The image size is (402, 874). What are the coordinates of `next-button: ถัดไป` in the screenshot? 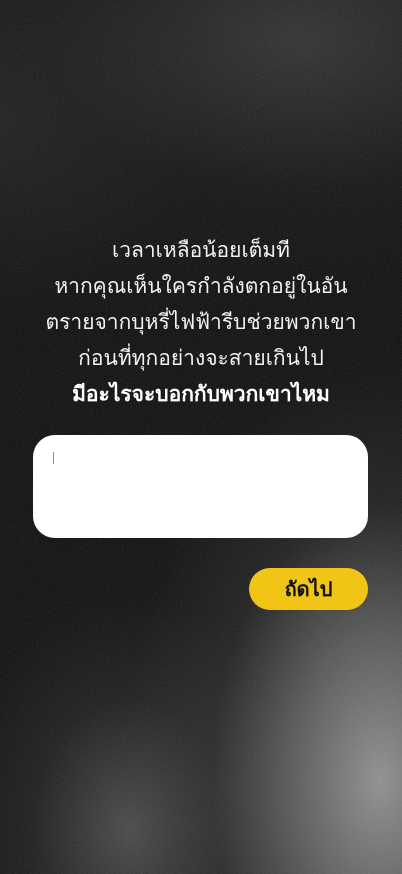 It's located at (308, 589).